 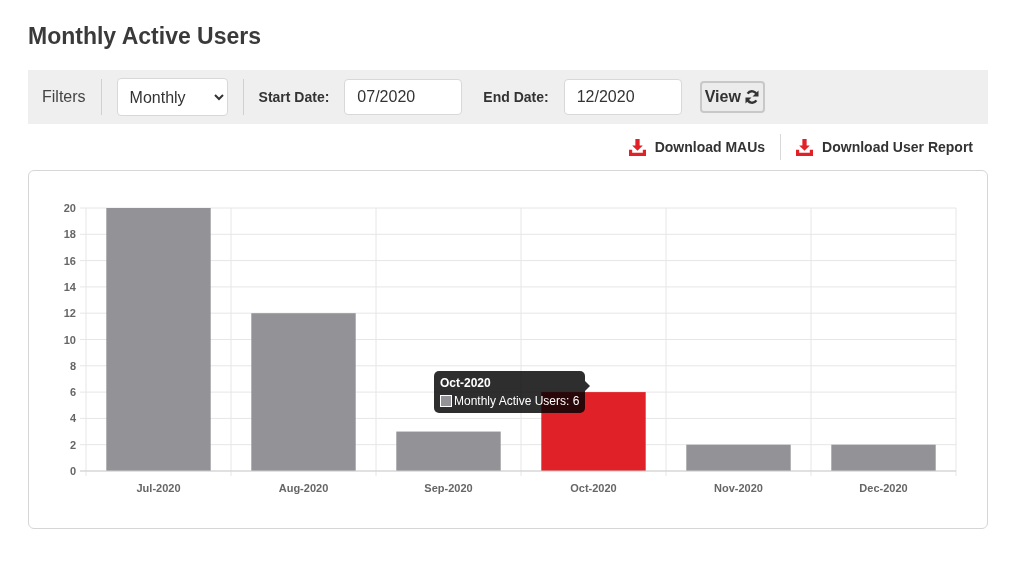 What do you see at coordinates (145, 36) in the screenshot?
I see `page-title: Monthly Active Users` at bounding box center [145, 36].